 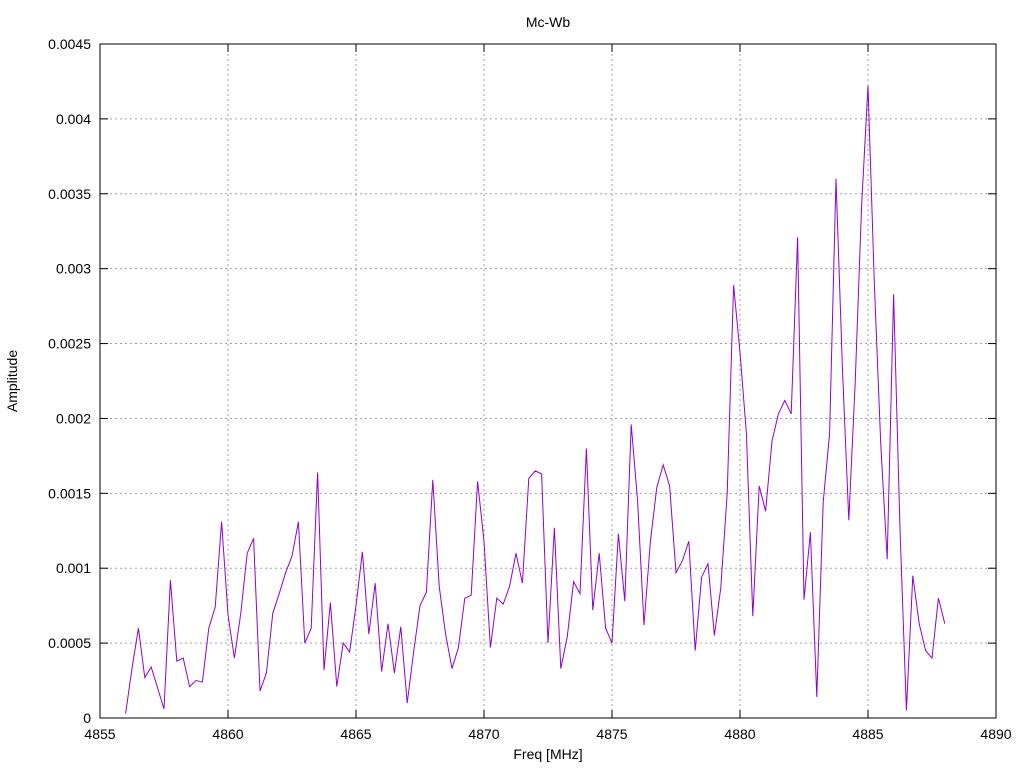 I want to click on y-axis-label: Amplitude, so click(x=12, y=381).